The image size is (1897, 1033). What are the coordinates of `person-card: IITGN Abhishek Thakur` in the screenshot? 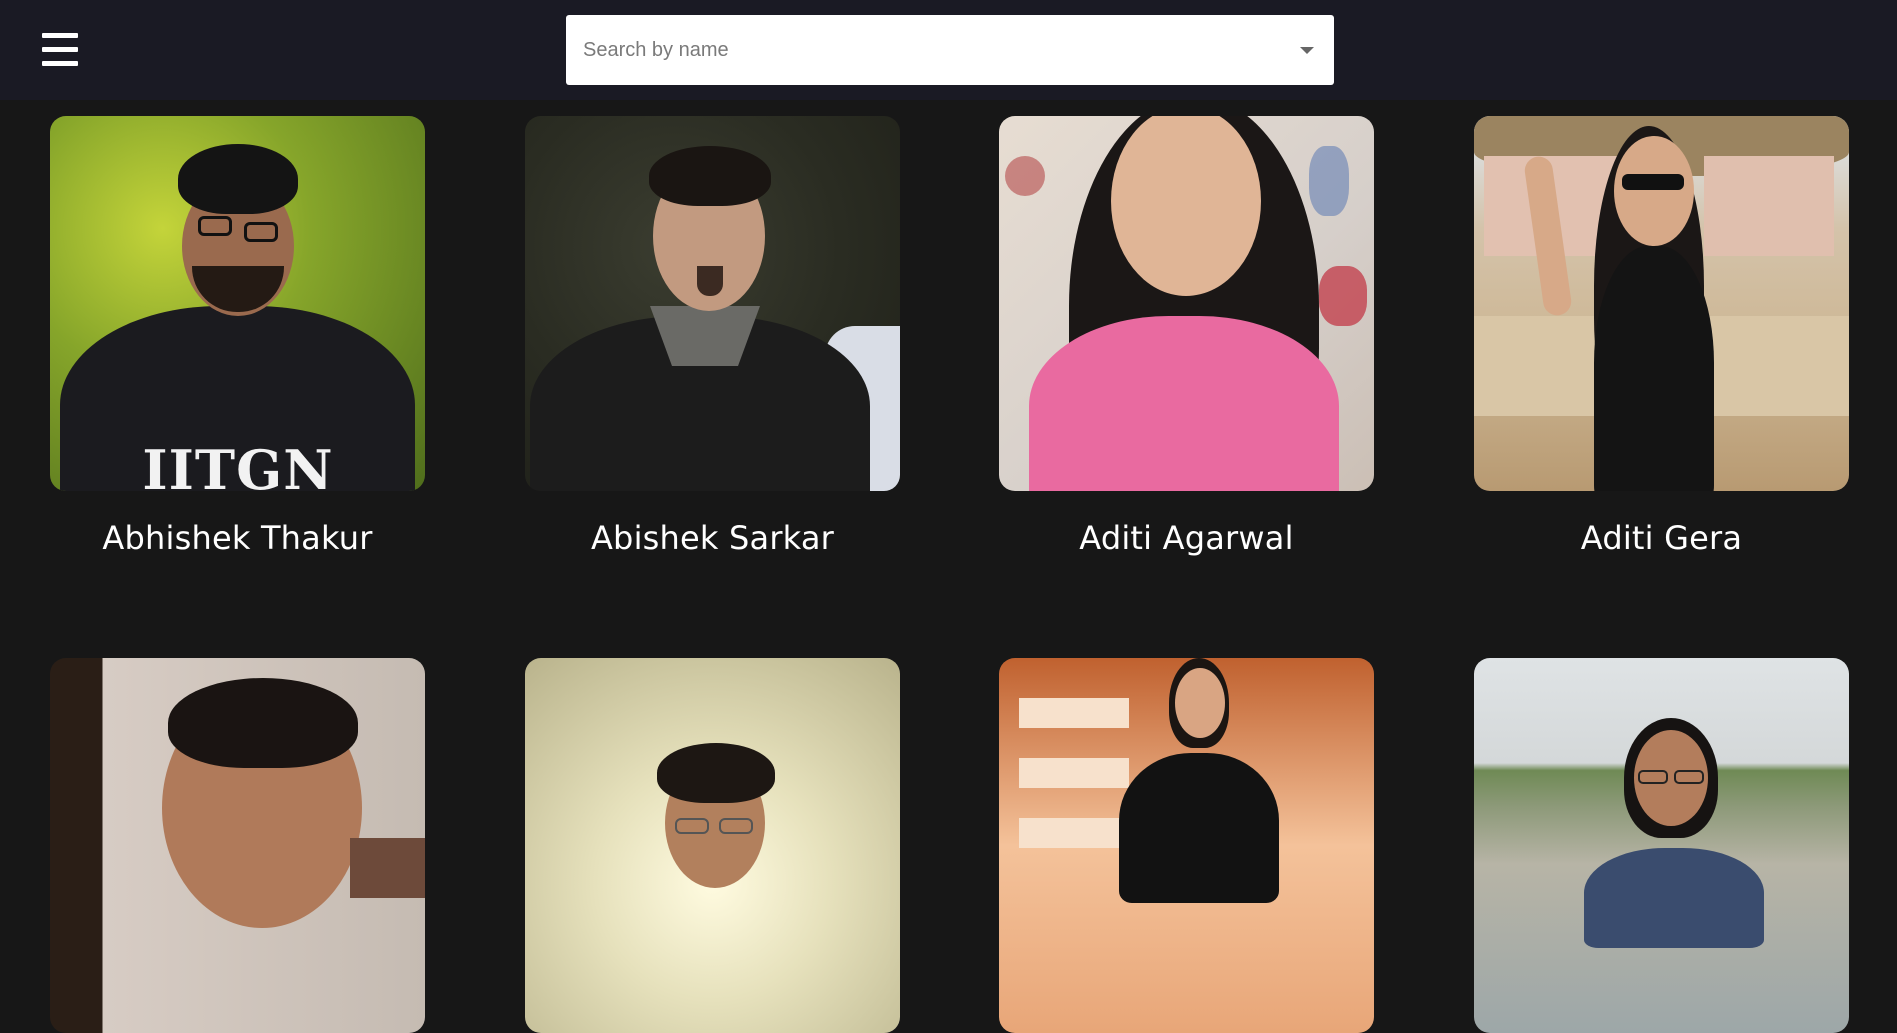 It's located at (237, 336).